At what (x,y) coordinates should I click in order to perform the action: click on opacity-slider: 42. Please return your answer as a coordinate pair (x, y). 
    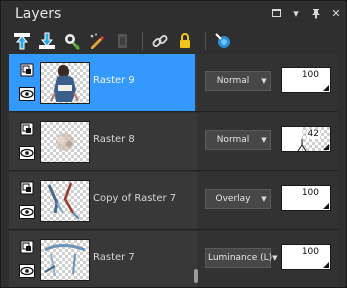
    Looking at the image, I should click on (306, 139).